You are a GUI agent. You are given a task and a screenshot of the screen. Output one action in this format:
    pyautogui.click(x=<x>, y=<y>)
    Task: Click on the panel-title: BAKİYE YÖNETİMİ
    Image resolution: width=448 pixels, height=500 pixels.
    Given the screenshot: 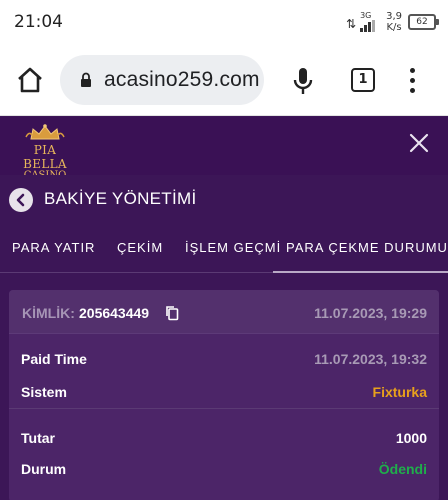 What is the action you would take?
    pyautogui.click(x=120, y=198)
    